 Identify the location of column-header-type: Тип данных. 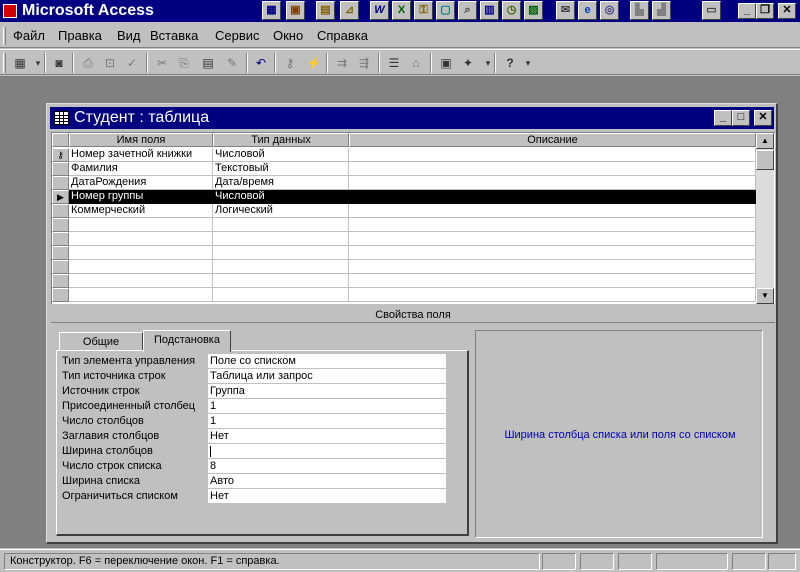
(281, 140).